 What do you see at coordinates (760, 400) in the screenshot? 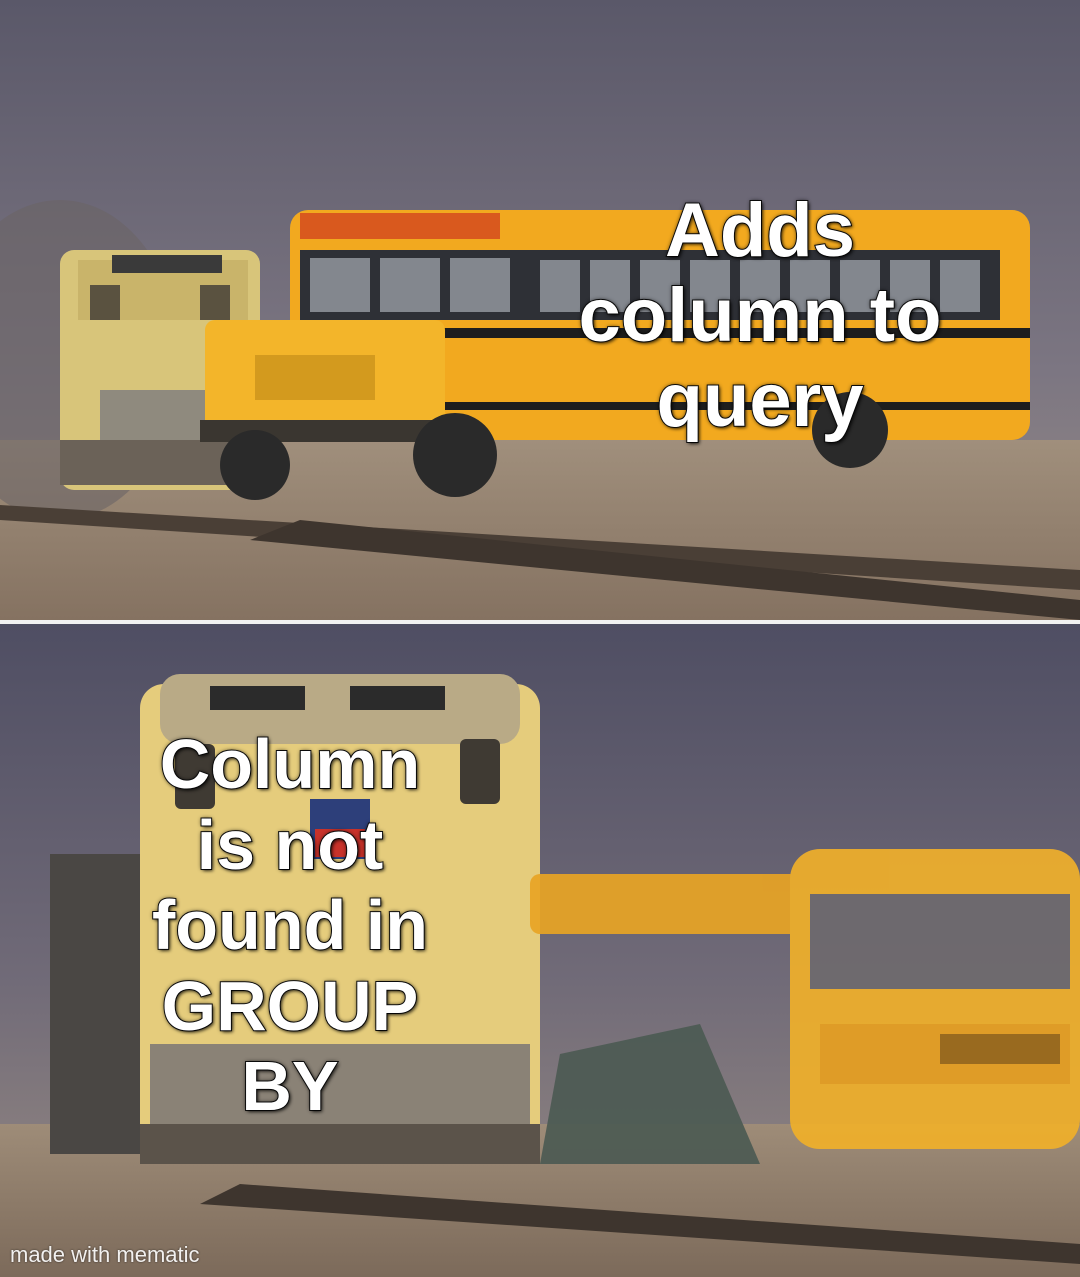
I see `top-caption-line-3: query` at bounding box center [760, 400].